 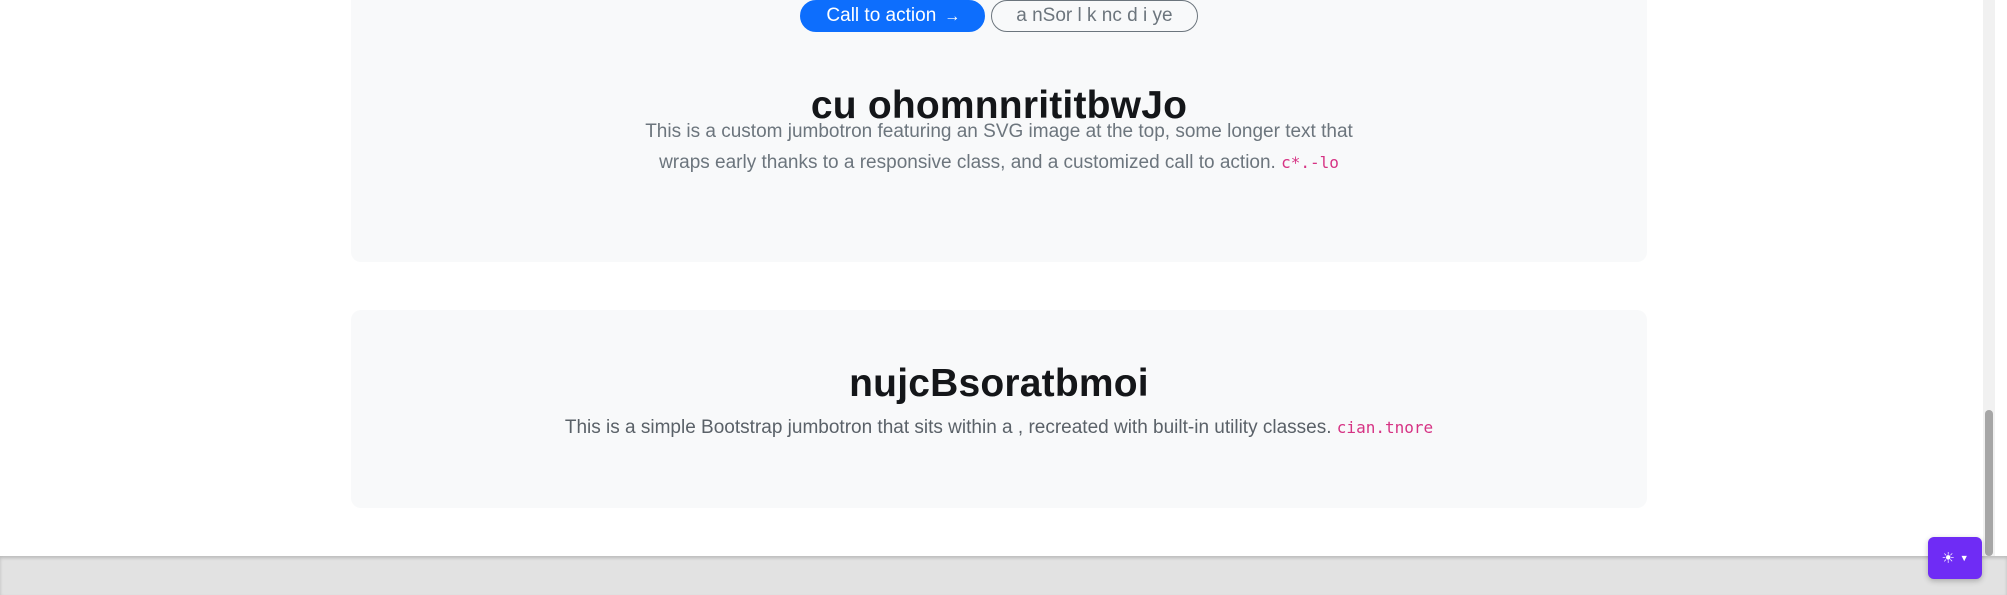 What do you see at coordinates (1989, 483) in the screenshot?
I see `scrollbar-thumb` at bounding box center [1989, 483].